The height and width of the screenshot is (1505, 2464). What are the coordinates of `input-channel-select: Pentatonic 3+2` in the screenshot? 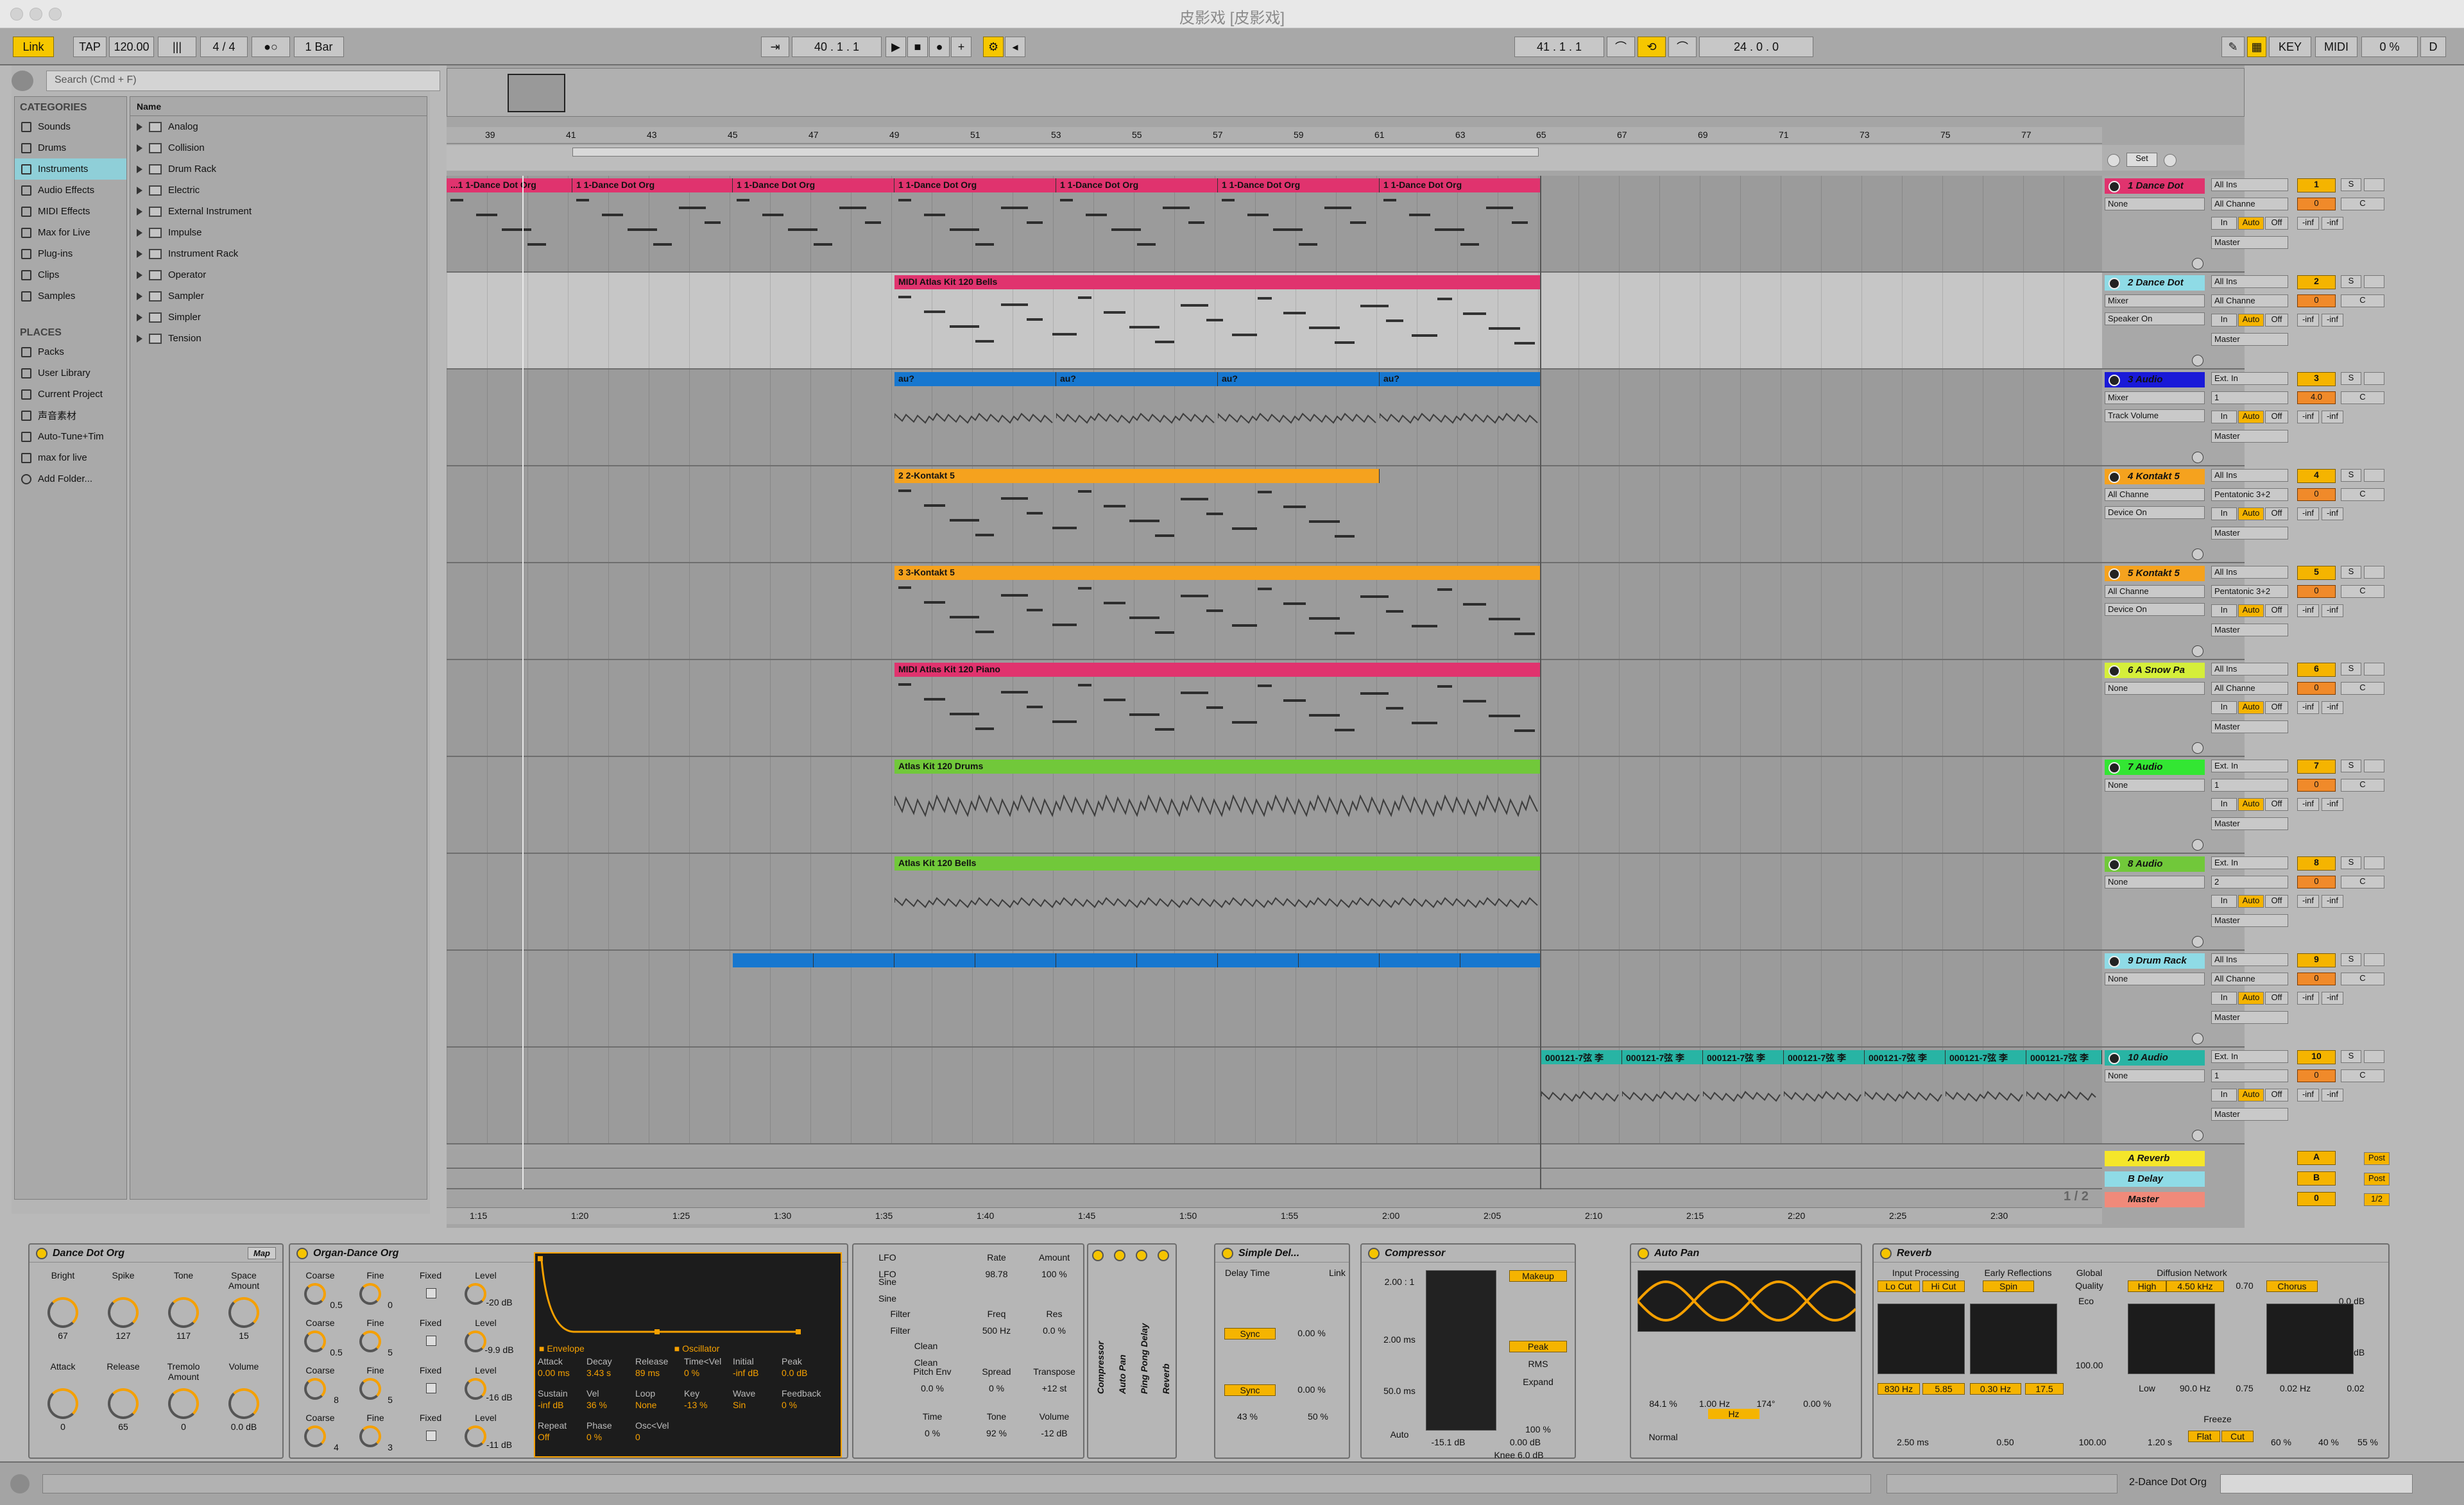 It's located at (2249, 591).